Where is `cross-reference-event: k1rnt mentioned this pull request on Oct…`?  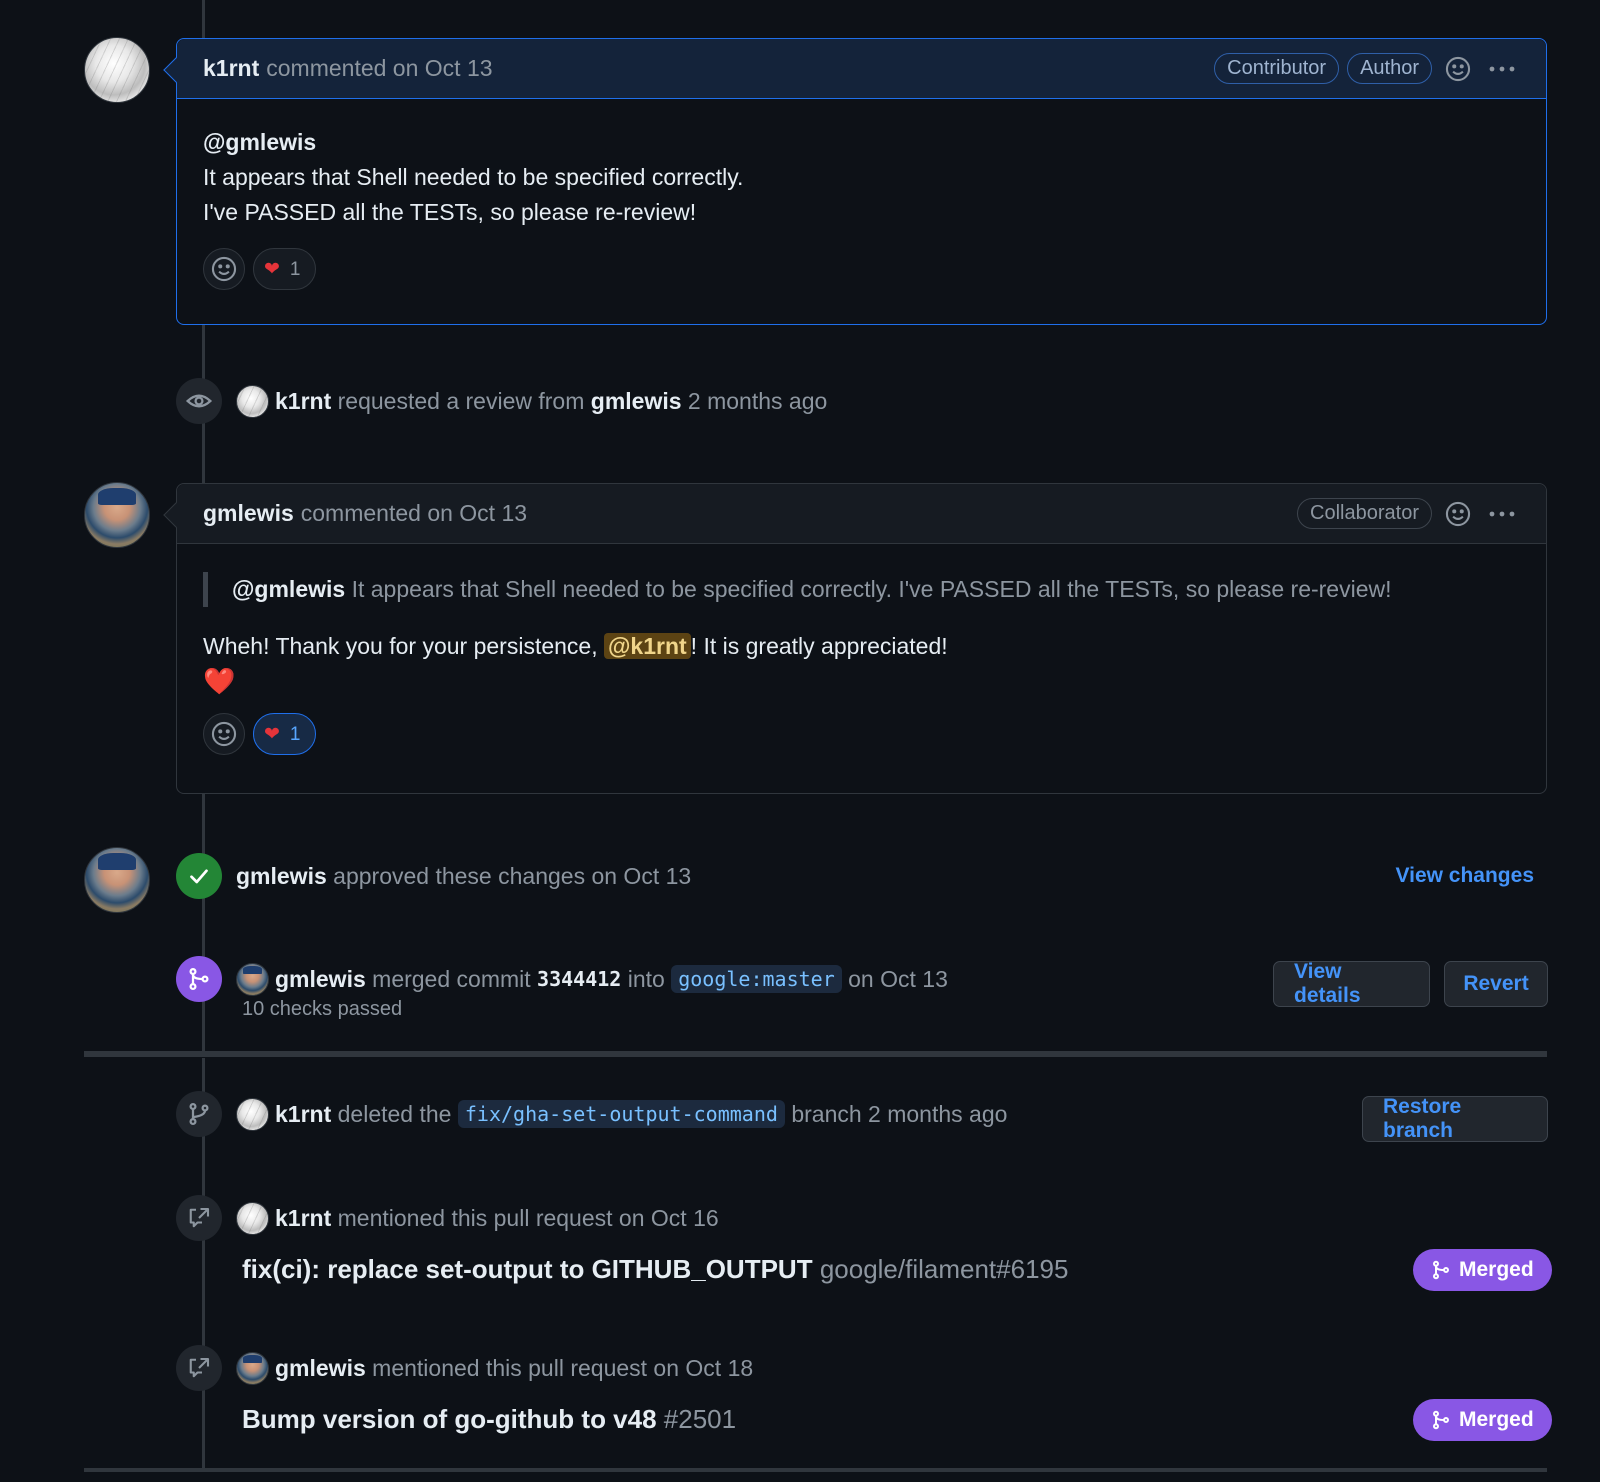
cross-reference-event: k1rnt mentioned this pull request on Oct… is located at coordinates (862, 1218).